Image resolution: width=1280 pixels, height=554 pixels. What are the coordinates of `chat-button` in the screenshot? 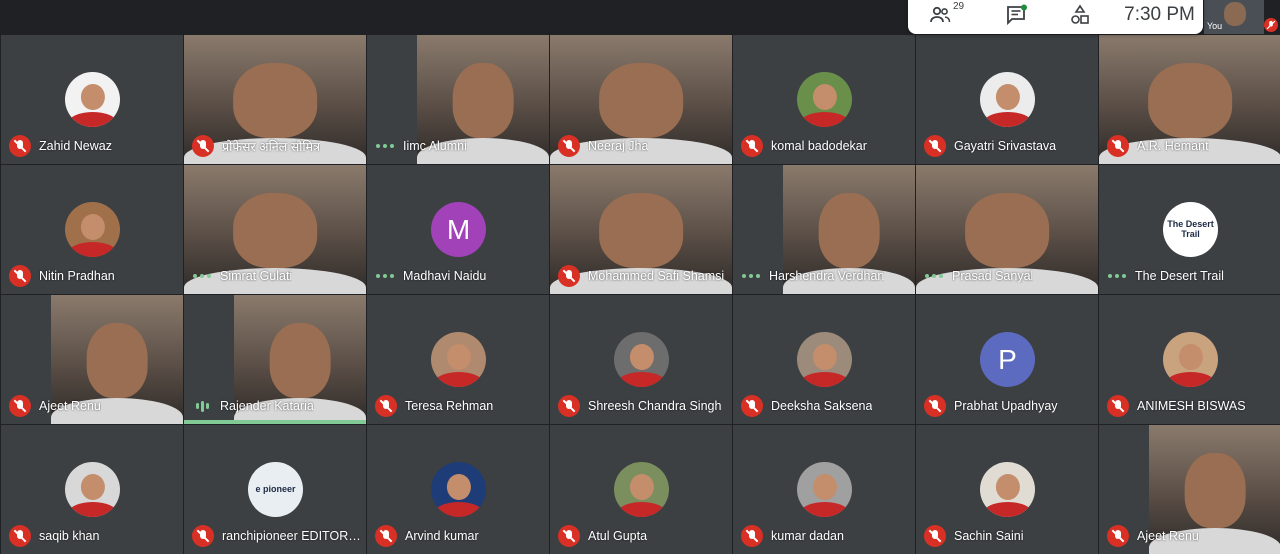 It's located at (1016, 15).